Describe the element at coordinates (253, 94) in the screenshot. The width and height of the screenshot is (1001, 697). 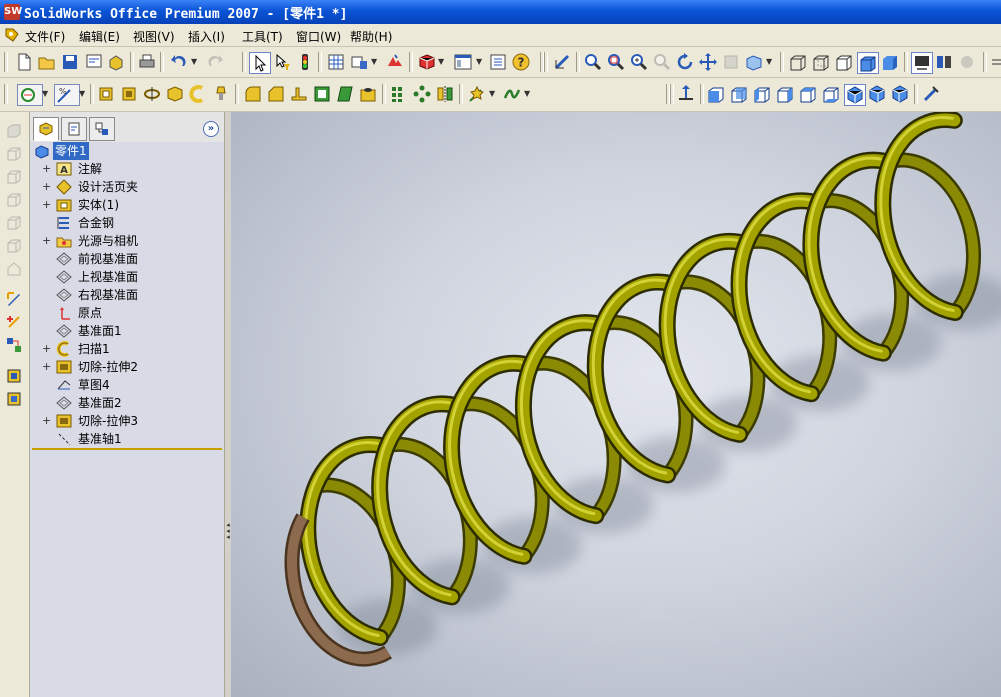
I see `fillet-icon` at that location.